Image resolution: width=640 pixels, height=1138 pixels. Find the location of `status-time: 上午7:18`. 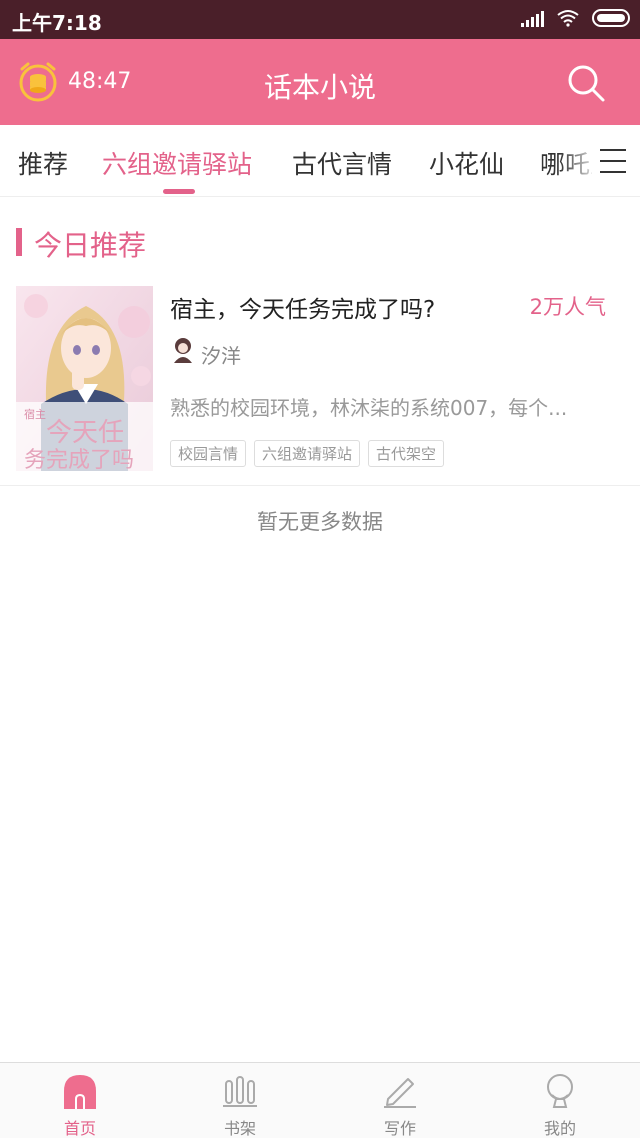

status-time: 上午7:18 is located at coordinates (57, 23).